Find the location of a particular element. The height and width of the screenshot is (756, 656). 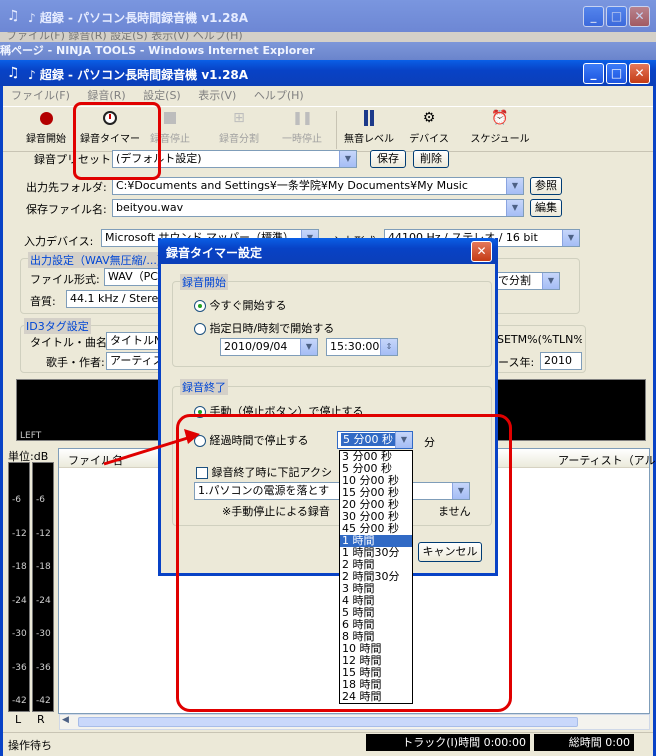

end-group-title: 録音終了 is located at coordinates (204, 387).